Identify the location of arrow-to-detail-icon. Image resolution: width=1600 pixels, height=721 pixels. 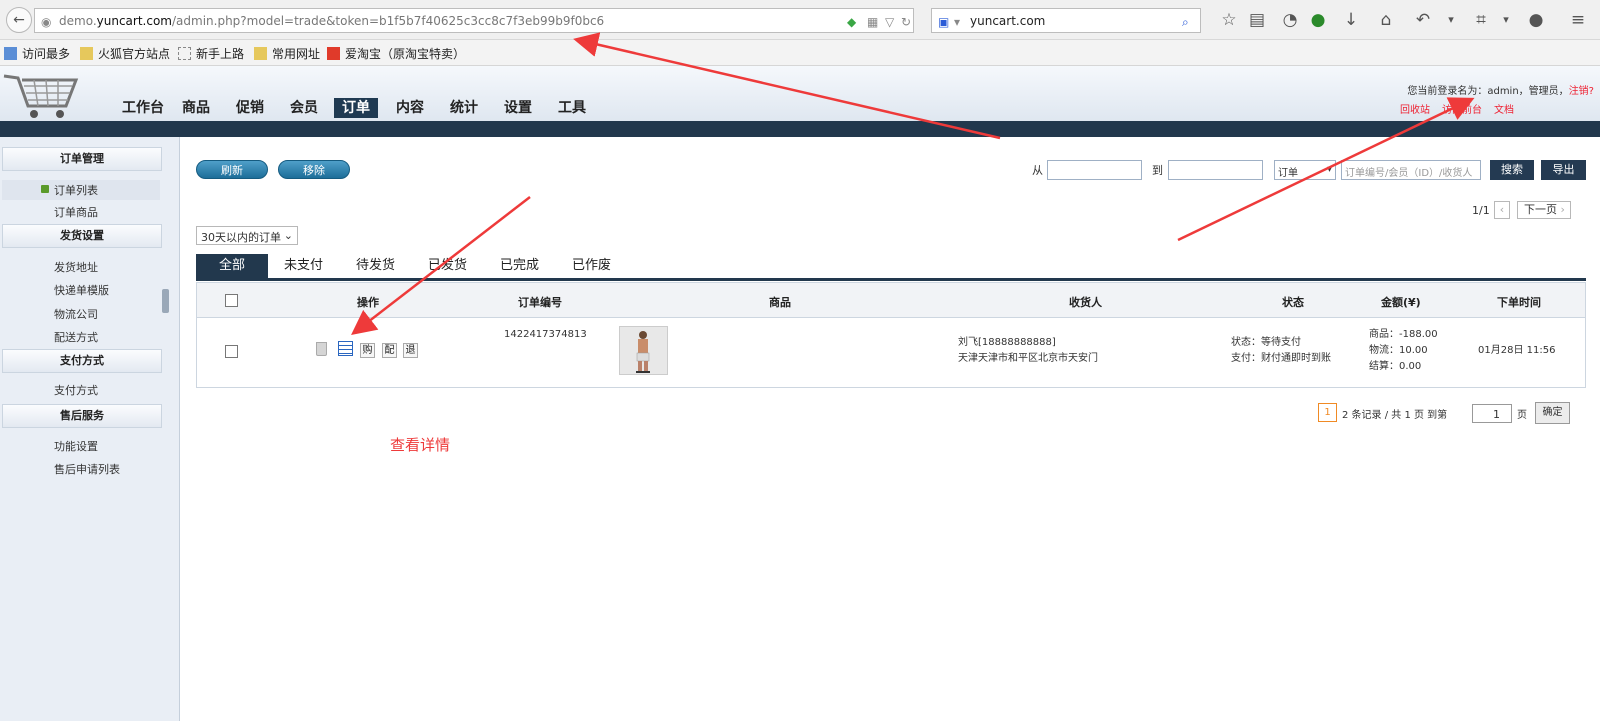
(441, 266).